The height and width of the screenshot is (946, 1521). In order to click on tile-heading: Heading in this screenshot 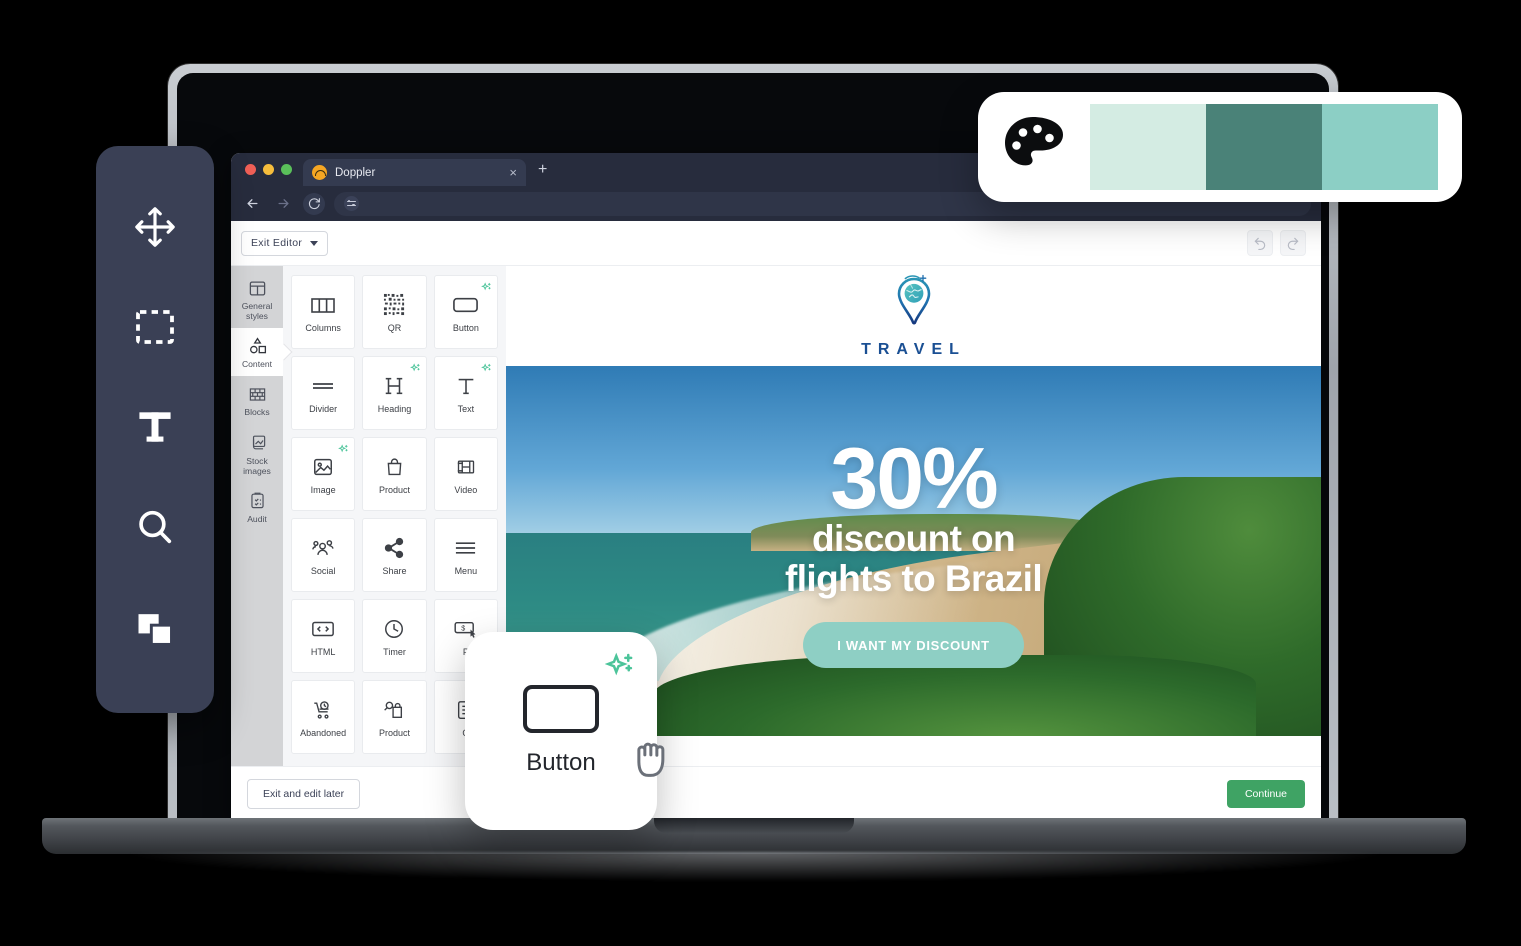, I will do `click(394, 393)`.